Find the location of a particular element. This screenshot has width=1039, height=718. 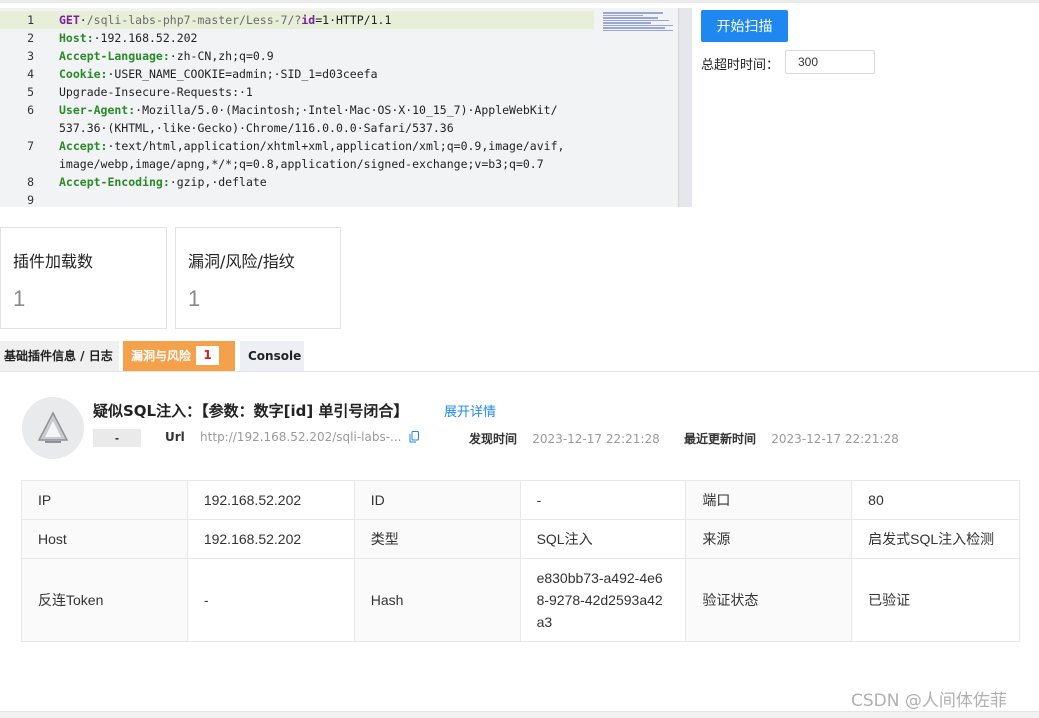

code-token: ·gzip,·deflate is located at coordinates (218, 182).